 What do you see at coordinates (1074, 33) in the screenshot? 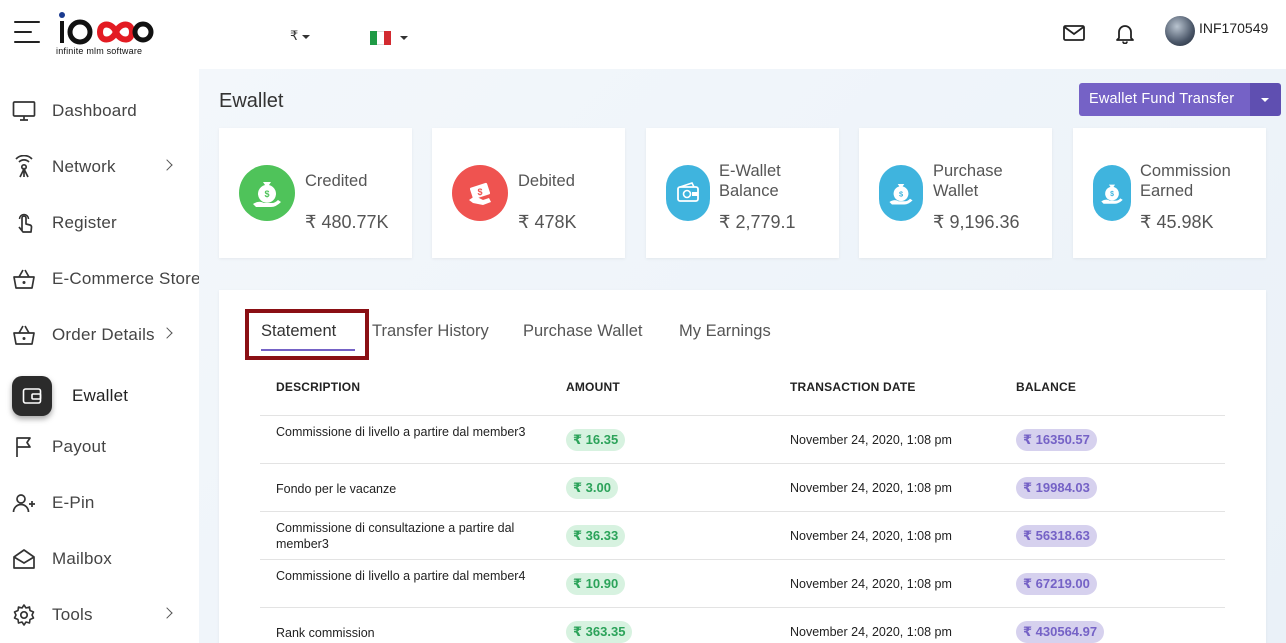
I see `mail-icon` at bounding box center [1074, 33].